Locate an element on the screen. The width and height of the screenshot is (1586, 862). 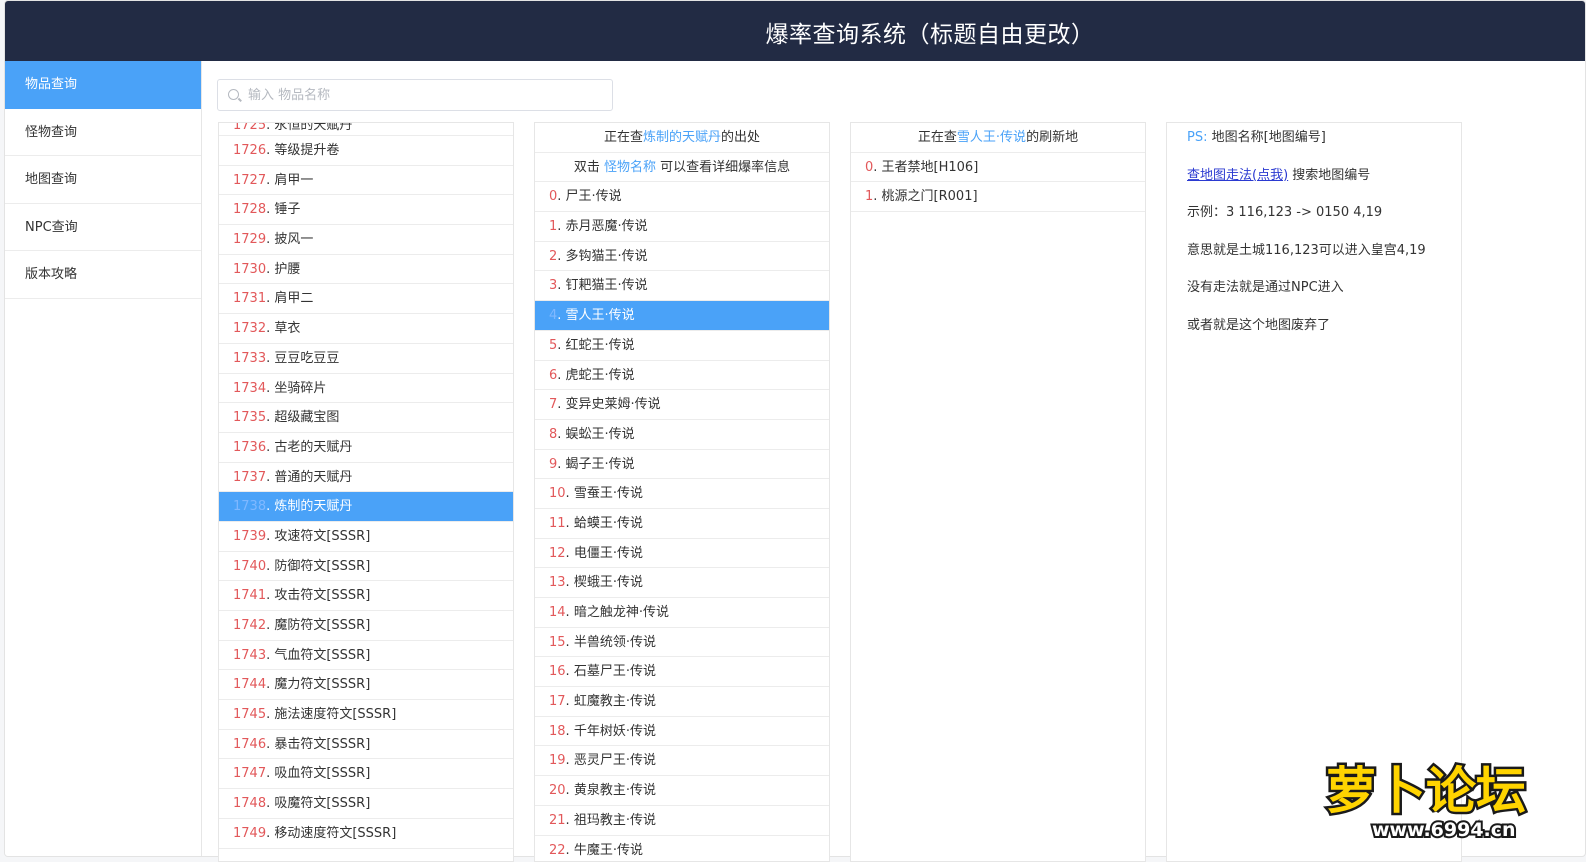
item-number: 1736 is located at coordinates (249, 447).